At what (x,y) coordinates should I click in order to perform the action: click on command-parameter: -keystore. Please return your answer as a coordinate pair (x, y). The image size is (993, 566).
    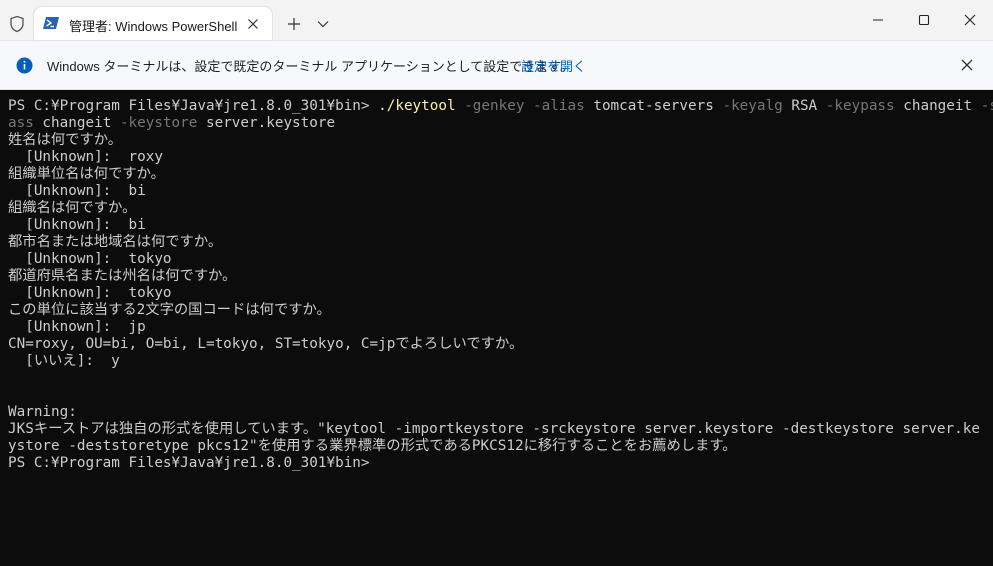
    Looking at the image, I should click on (154, 123).